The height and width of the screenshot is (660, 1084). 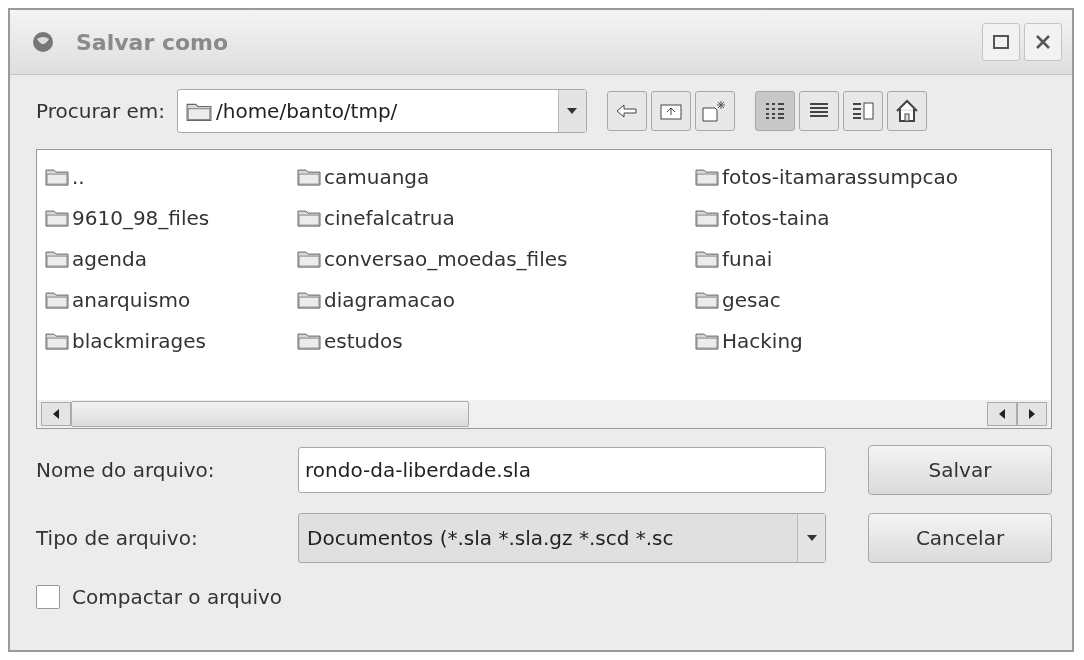 I want to click on new-folder-icon, so click(x=715, y=111).